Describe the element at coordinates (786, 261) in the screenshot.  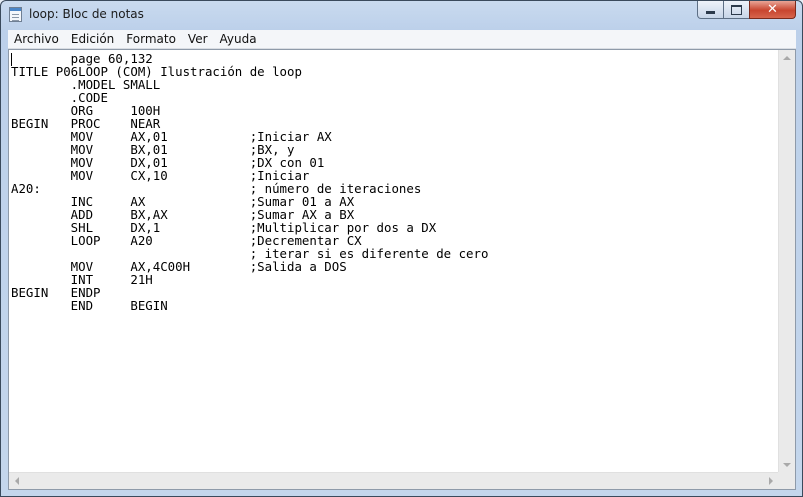
I see `vertical-scrollbar` at that location.